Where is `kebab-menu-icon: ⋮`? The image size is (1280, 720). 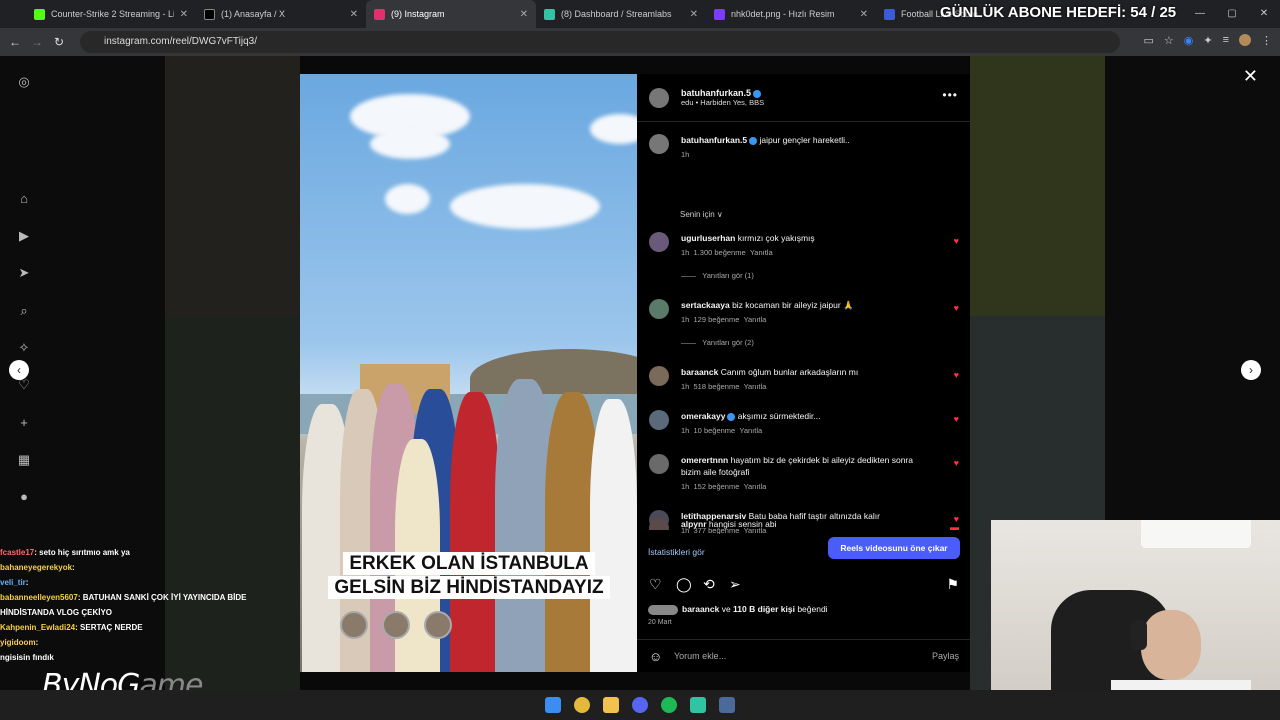 kebab-menu-icon: ⋮ is located at coordinates (1266, 40).